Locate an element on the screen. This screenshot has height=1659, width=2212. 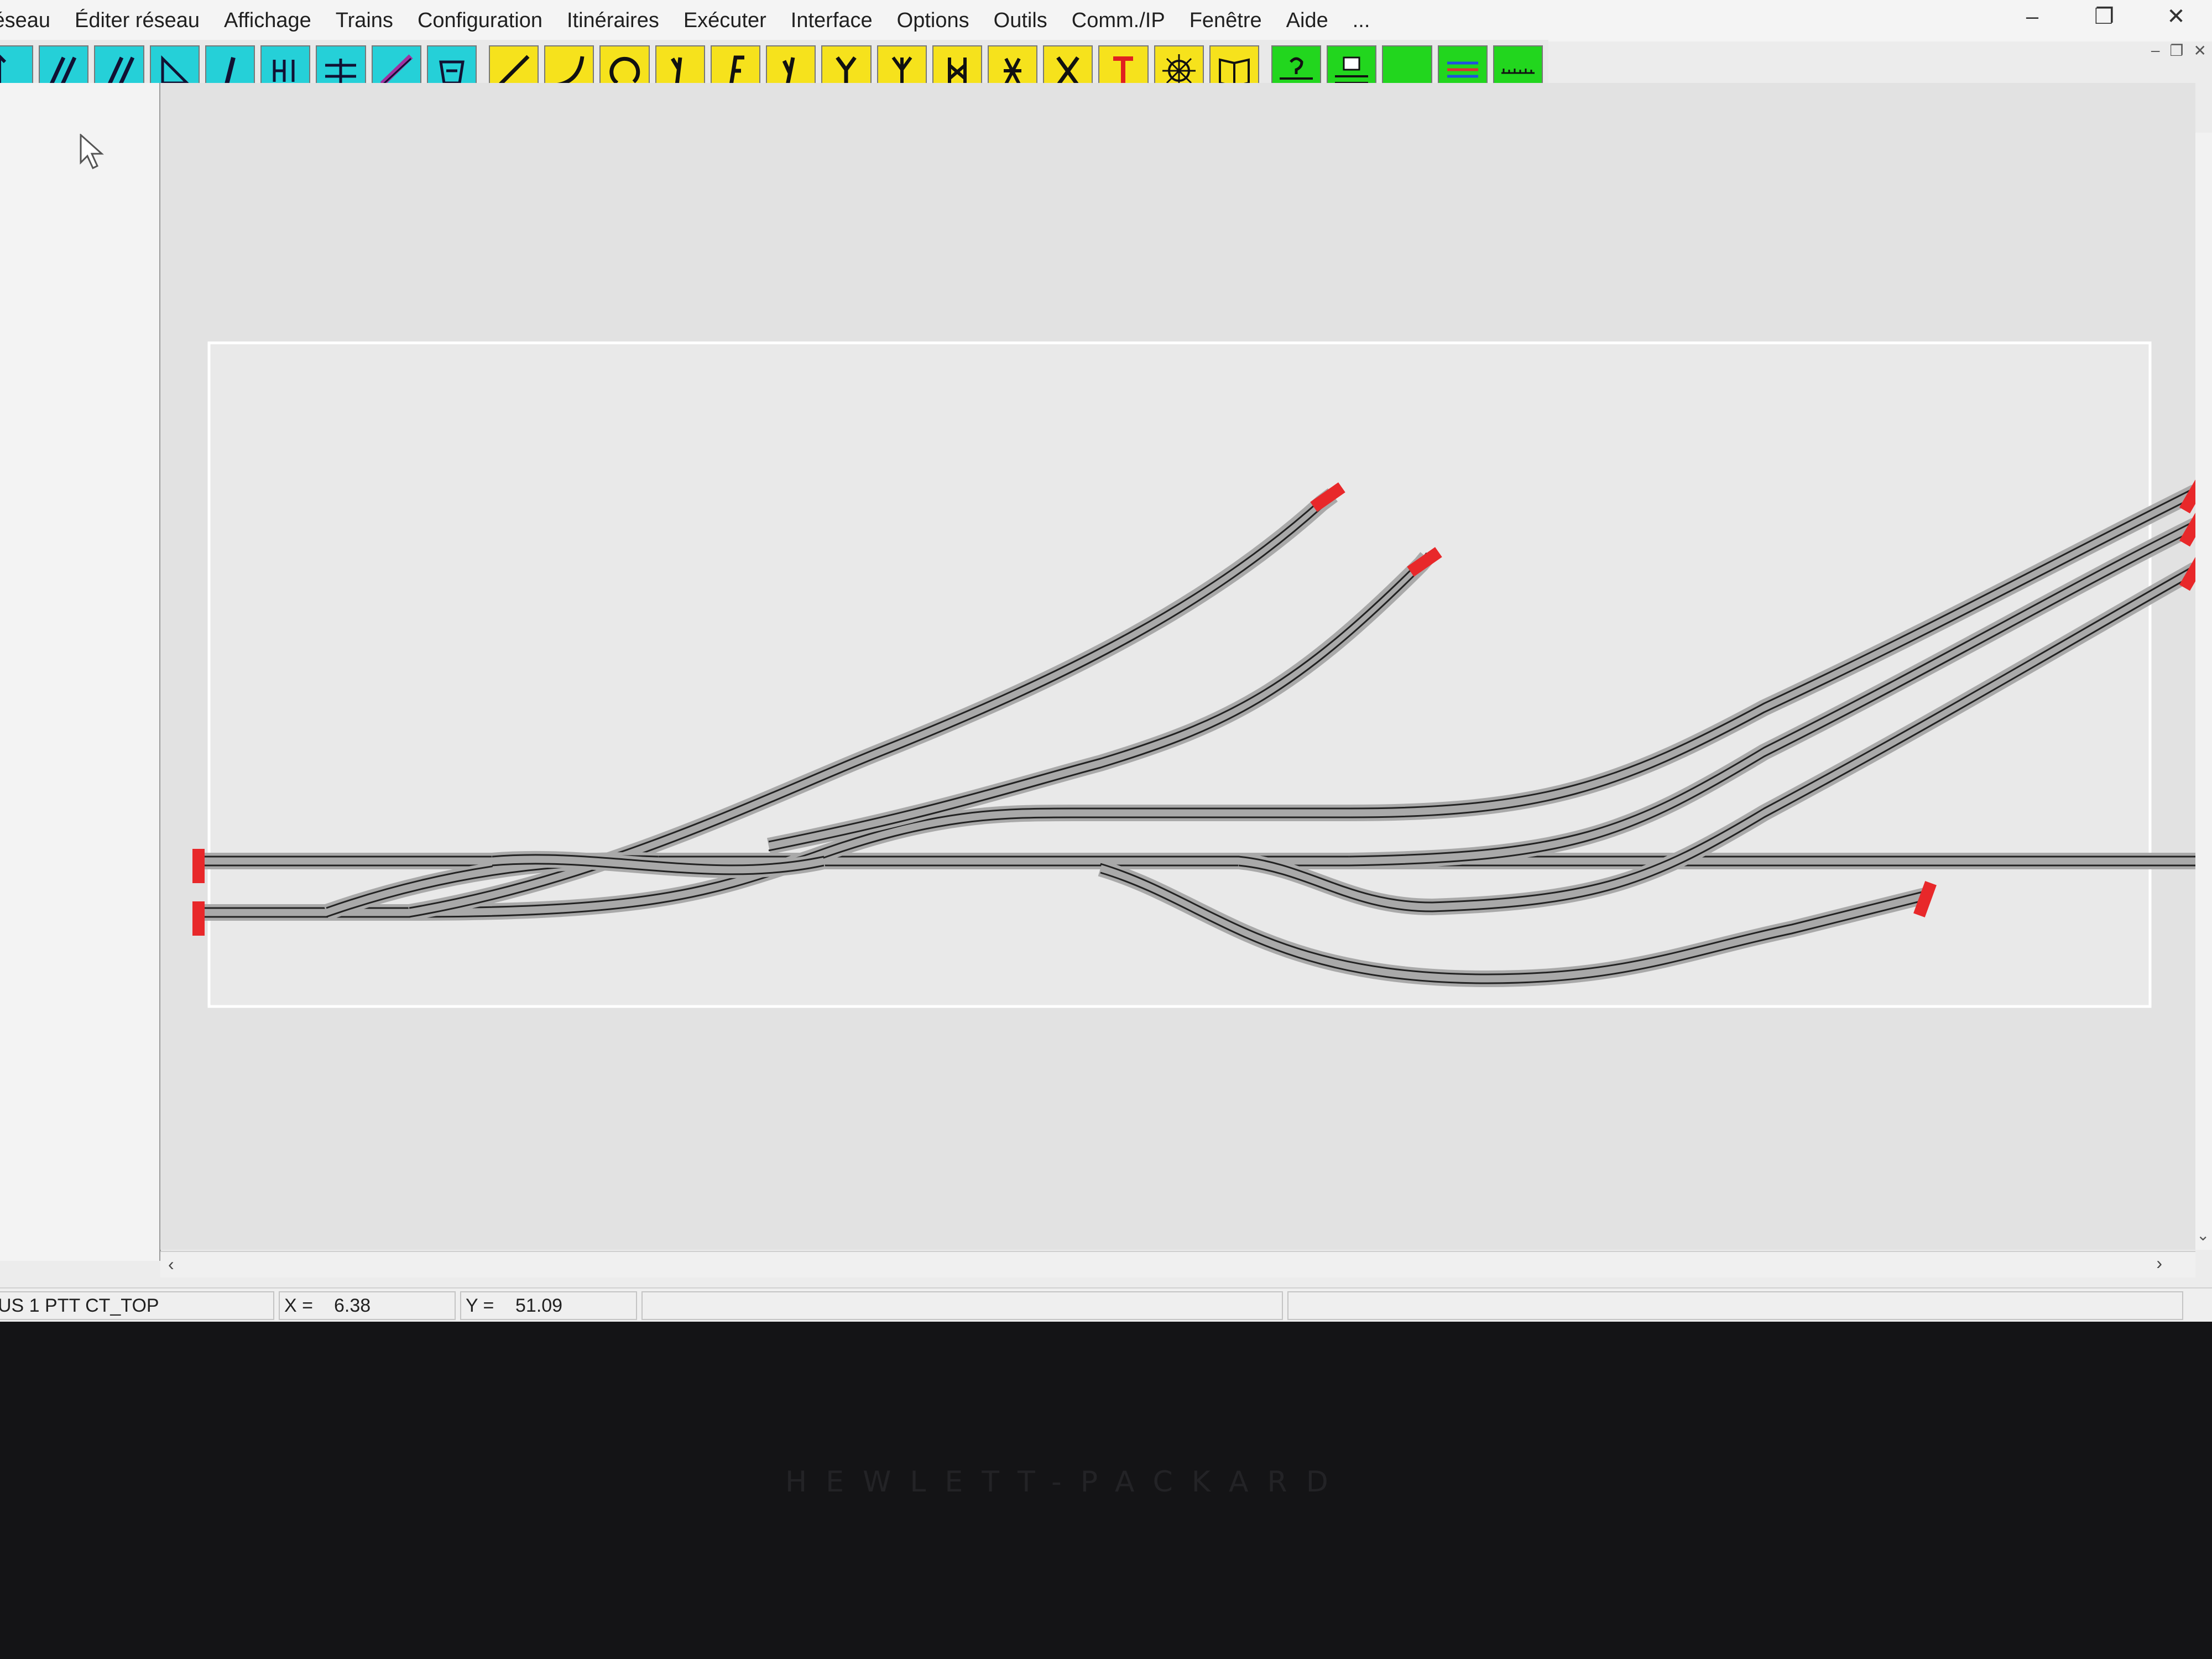
menu-options: Options is located at coordinates (933, 21).